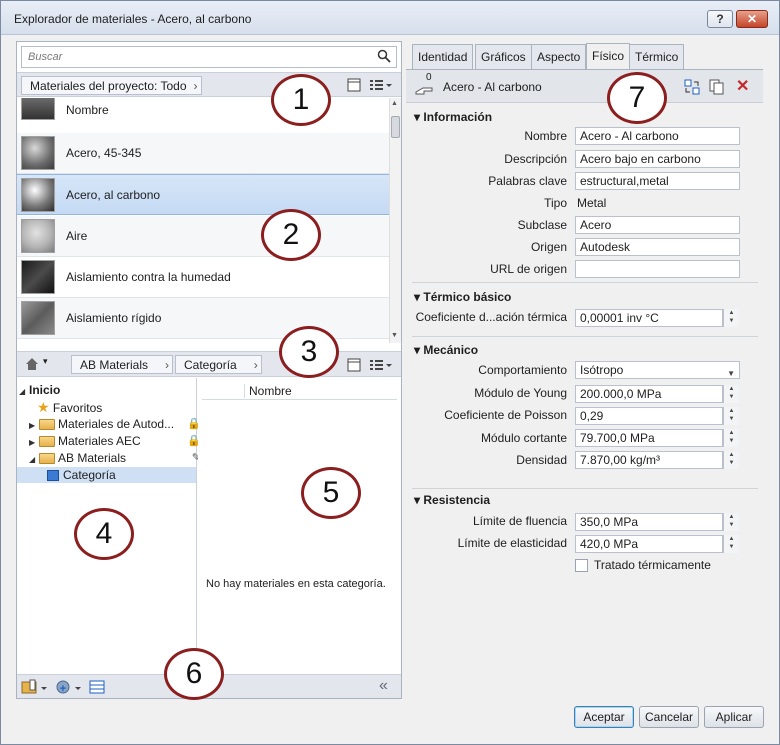 The image size is (780, 745). Describe the element at coordinates (637, 98) in the screenshot. I see `callout-7: 7` at that location.